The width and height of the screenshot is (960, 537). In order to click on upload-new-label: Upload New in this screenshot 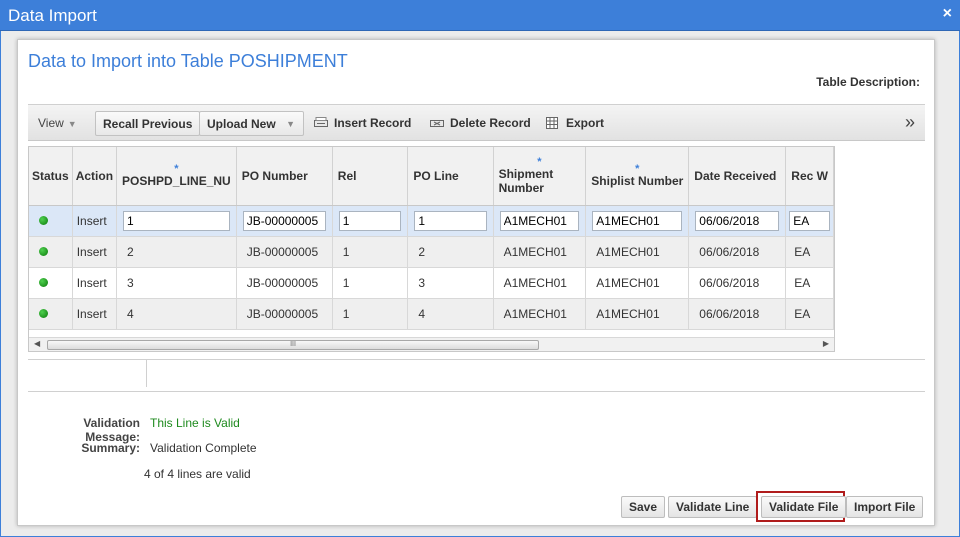, I will do `click(241, 124)`.